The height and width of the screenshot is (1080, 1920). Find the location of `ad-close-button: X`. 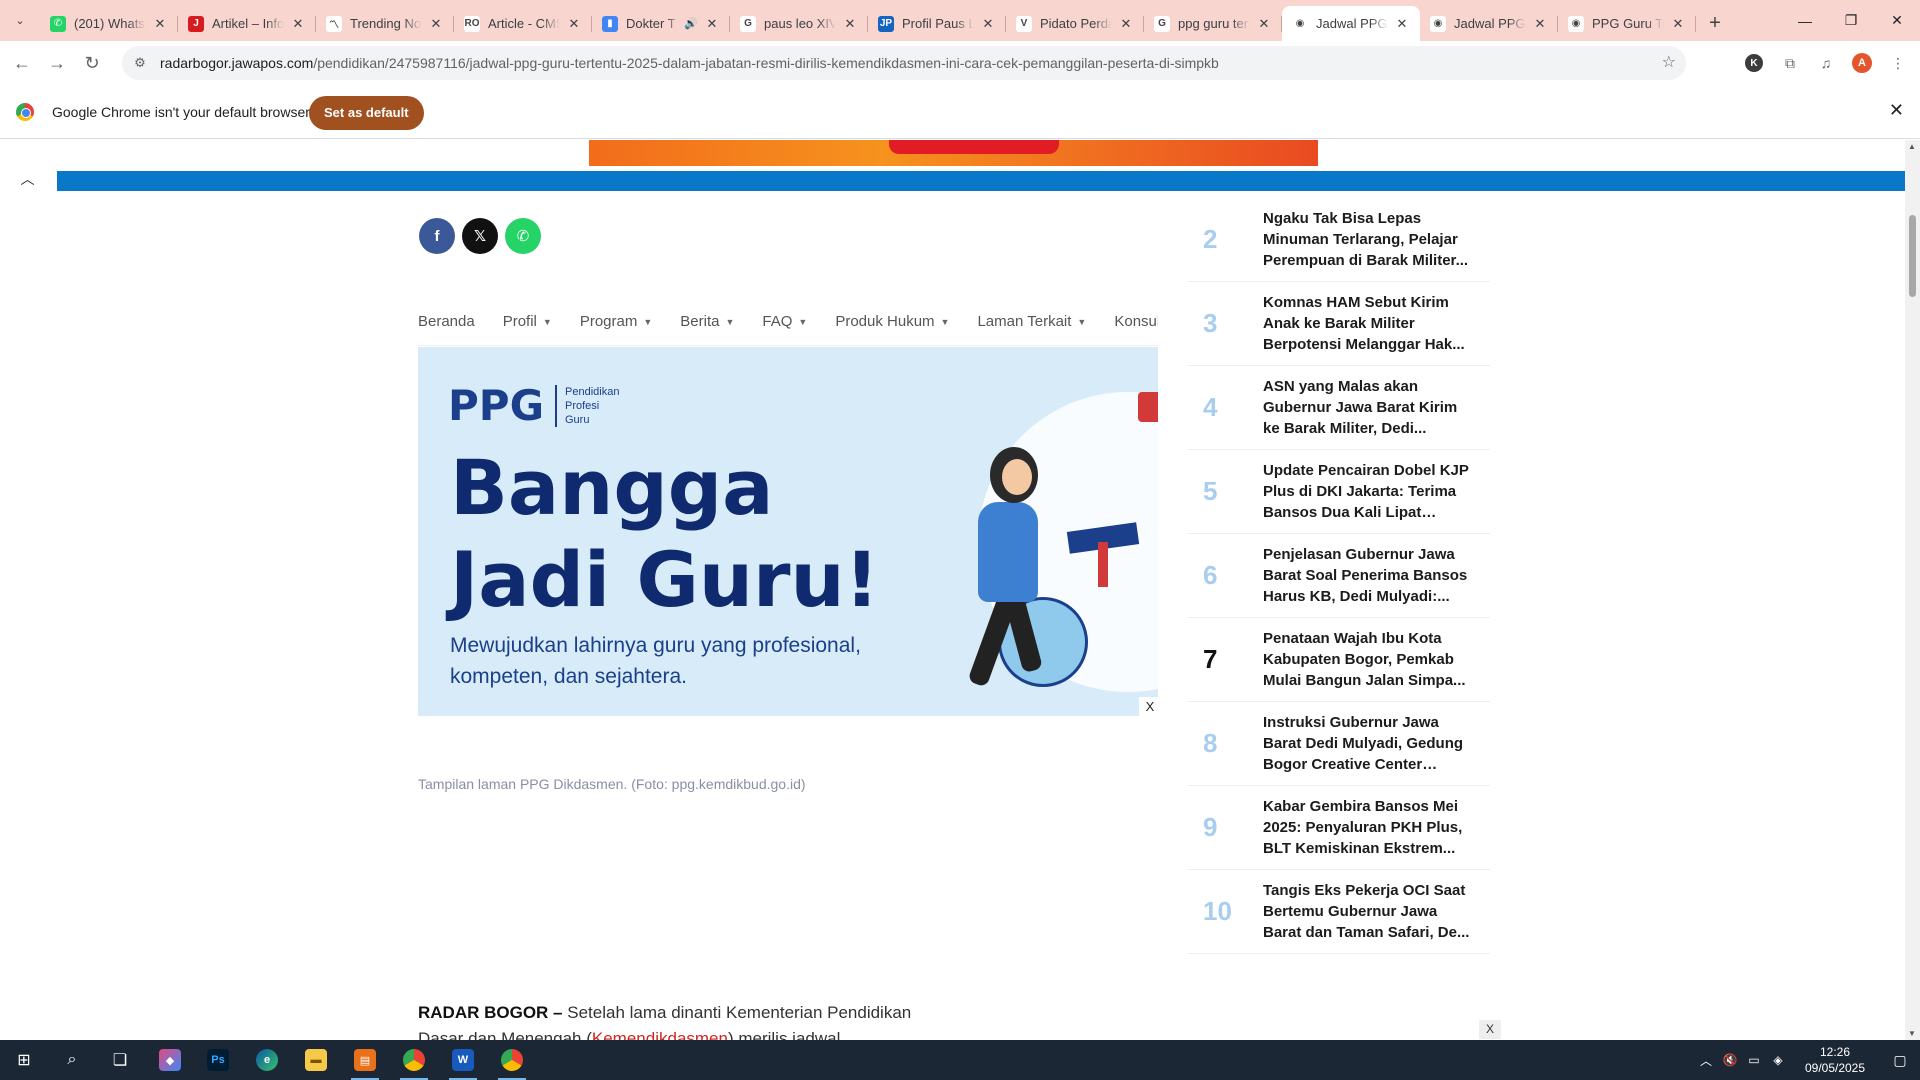

ad-close-button: X is located at coordinates (1490, 1029).